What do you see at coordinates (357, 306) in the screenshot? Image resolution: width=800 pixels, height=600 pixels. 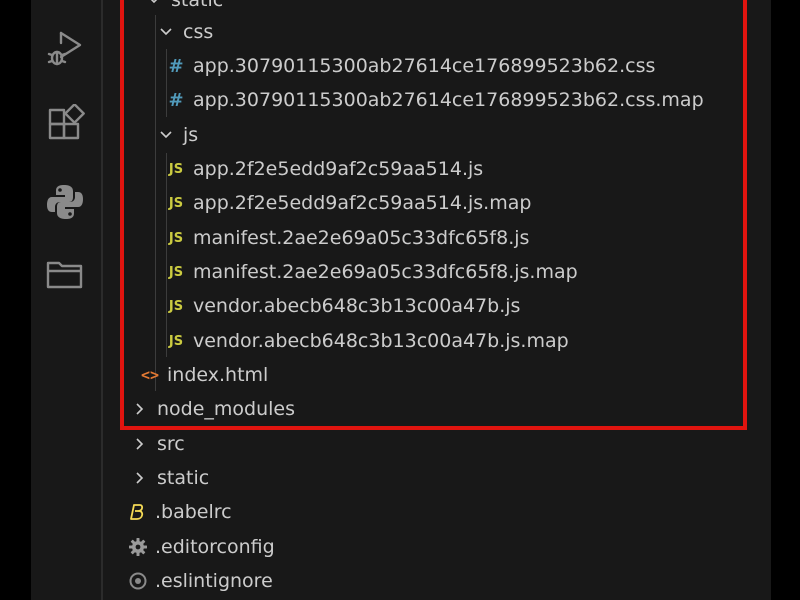 I see `tree-label: vendor.abecb648c3b13c00a47b.js` at bounding box center [357, 306].